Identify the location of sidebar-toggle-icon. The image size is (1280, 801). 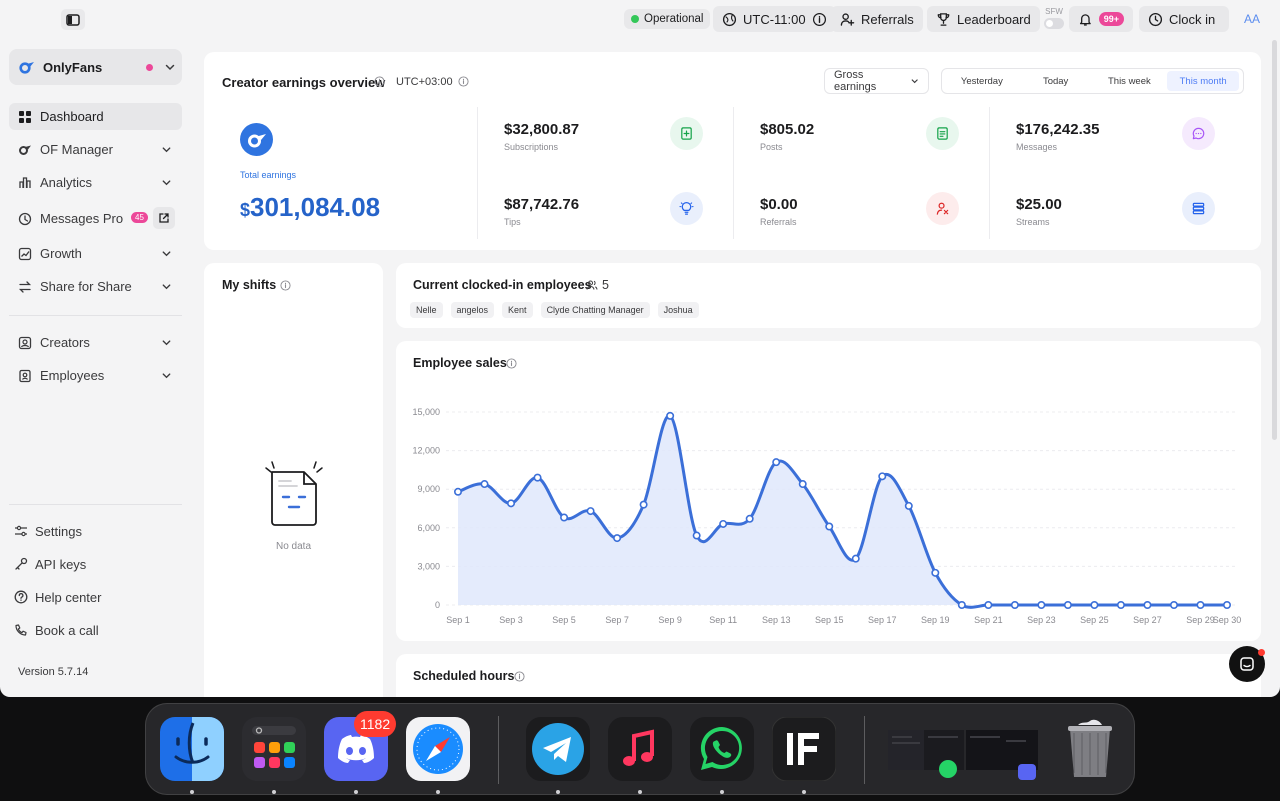
(73, 19).